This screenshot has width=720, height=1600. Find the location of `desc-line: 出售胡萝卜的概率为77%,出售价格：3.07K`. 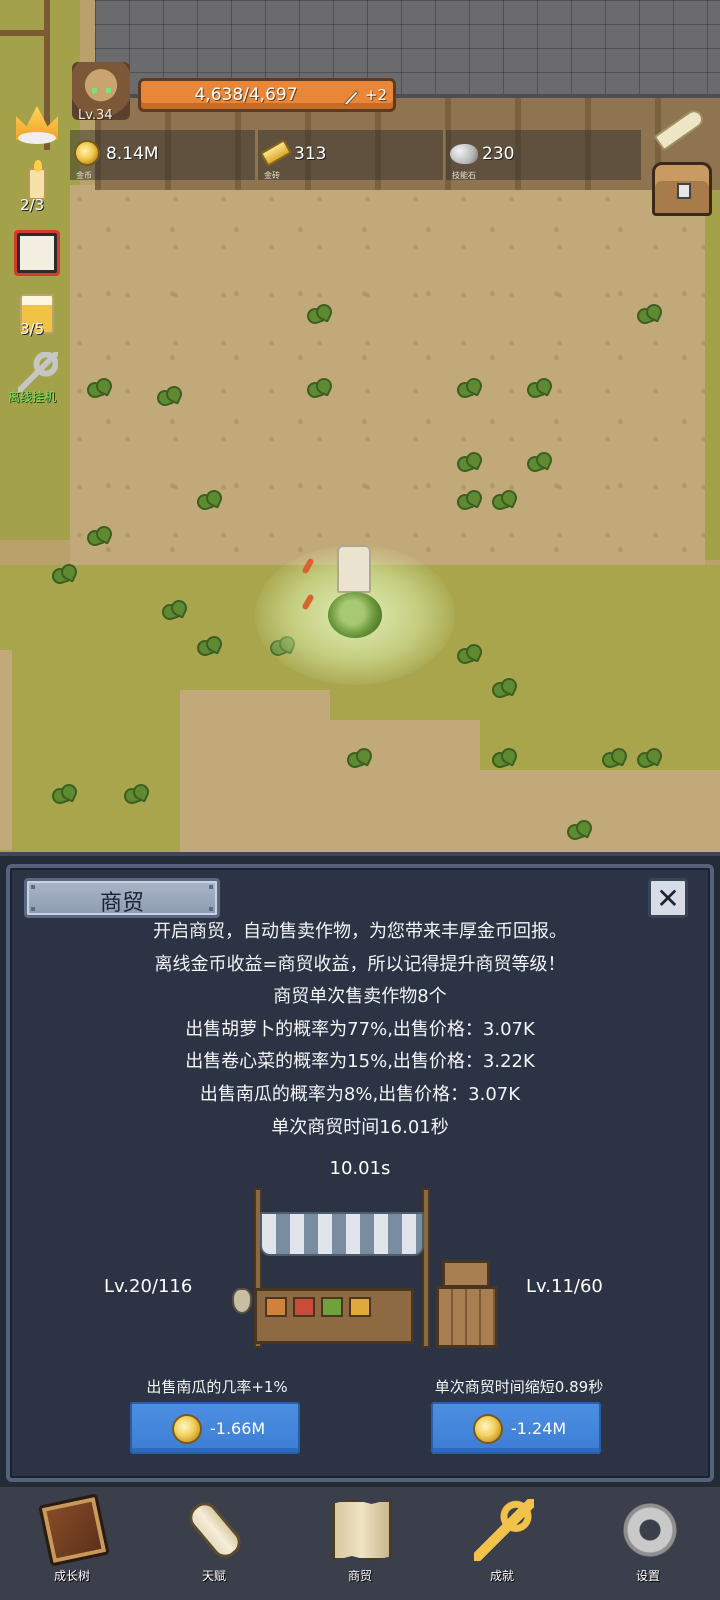

desc-line: 出售胡萝卜的概率为77%,出售价格：3.07K is located at coordinates (360, 1029).